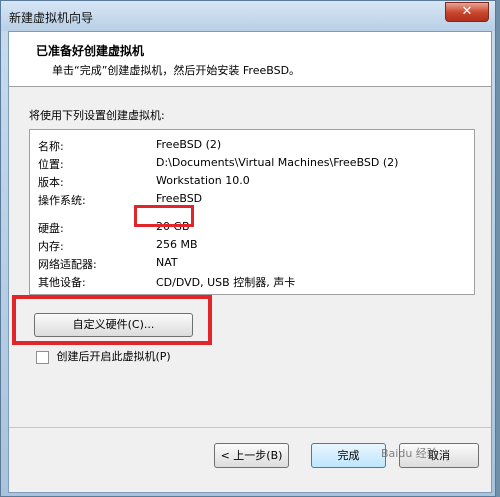 The width and height of the screenshot is (500, 497). I want to click on title-bar: 新建虚拟机向导 ✕, so click(248, 16).